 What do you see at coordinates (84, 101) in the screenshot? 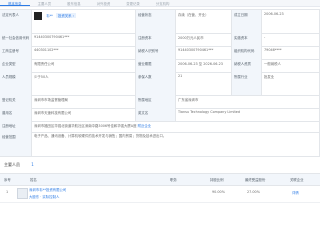
I see `value: 深圳市市场监督管理局` at bounding box center [84, 101].